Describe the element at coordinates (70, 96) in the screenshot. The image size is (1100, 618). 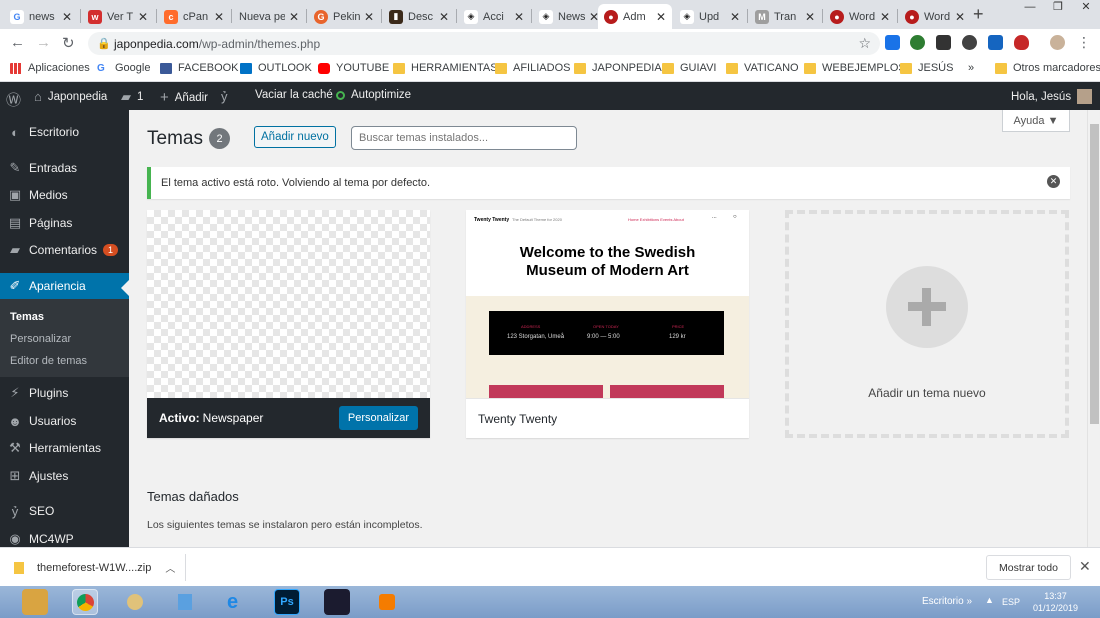
I see `site-name-link: ⌂ Japonpedia` at that location.